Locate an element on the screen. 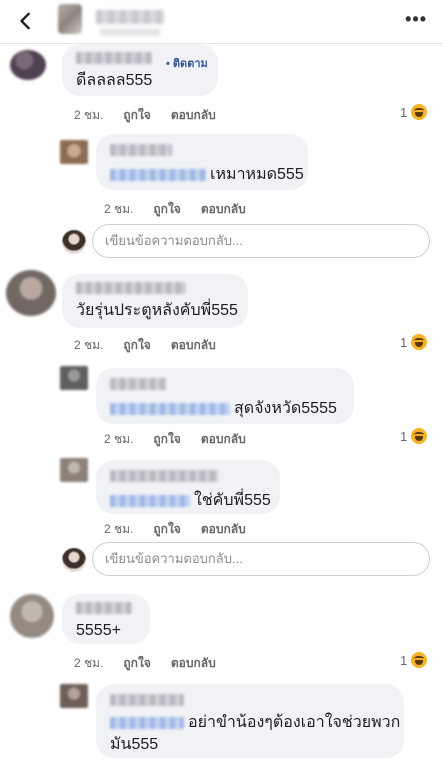  back-arrow-icon is located at coordinates (25, 21).